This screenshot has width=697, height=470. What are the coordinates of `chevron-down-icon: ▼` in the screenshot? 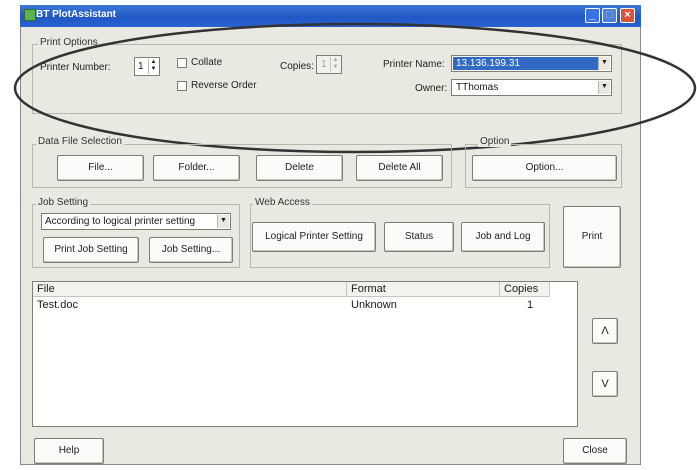 It's located at (223, 221).